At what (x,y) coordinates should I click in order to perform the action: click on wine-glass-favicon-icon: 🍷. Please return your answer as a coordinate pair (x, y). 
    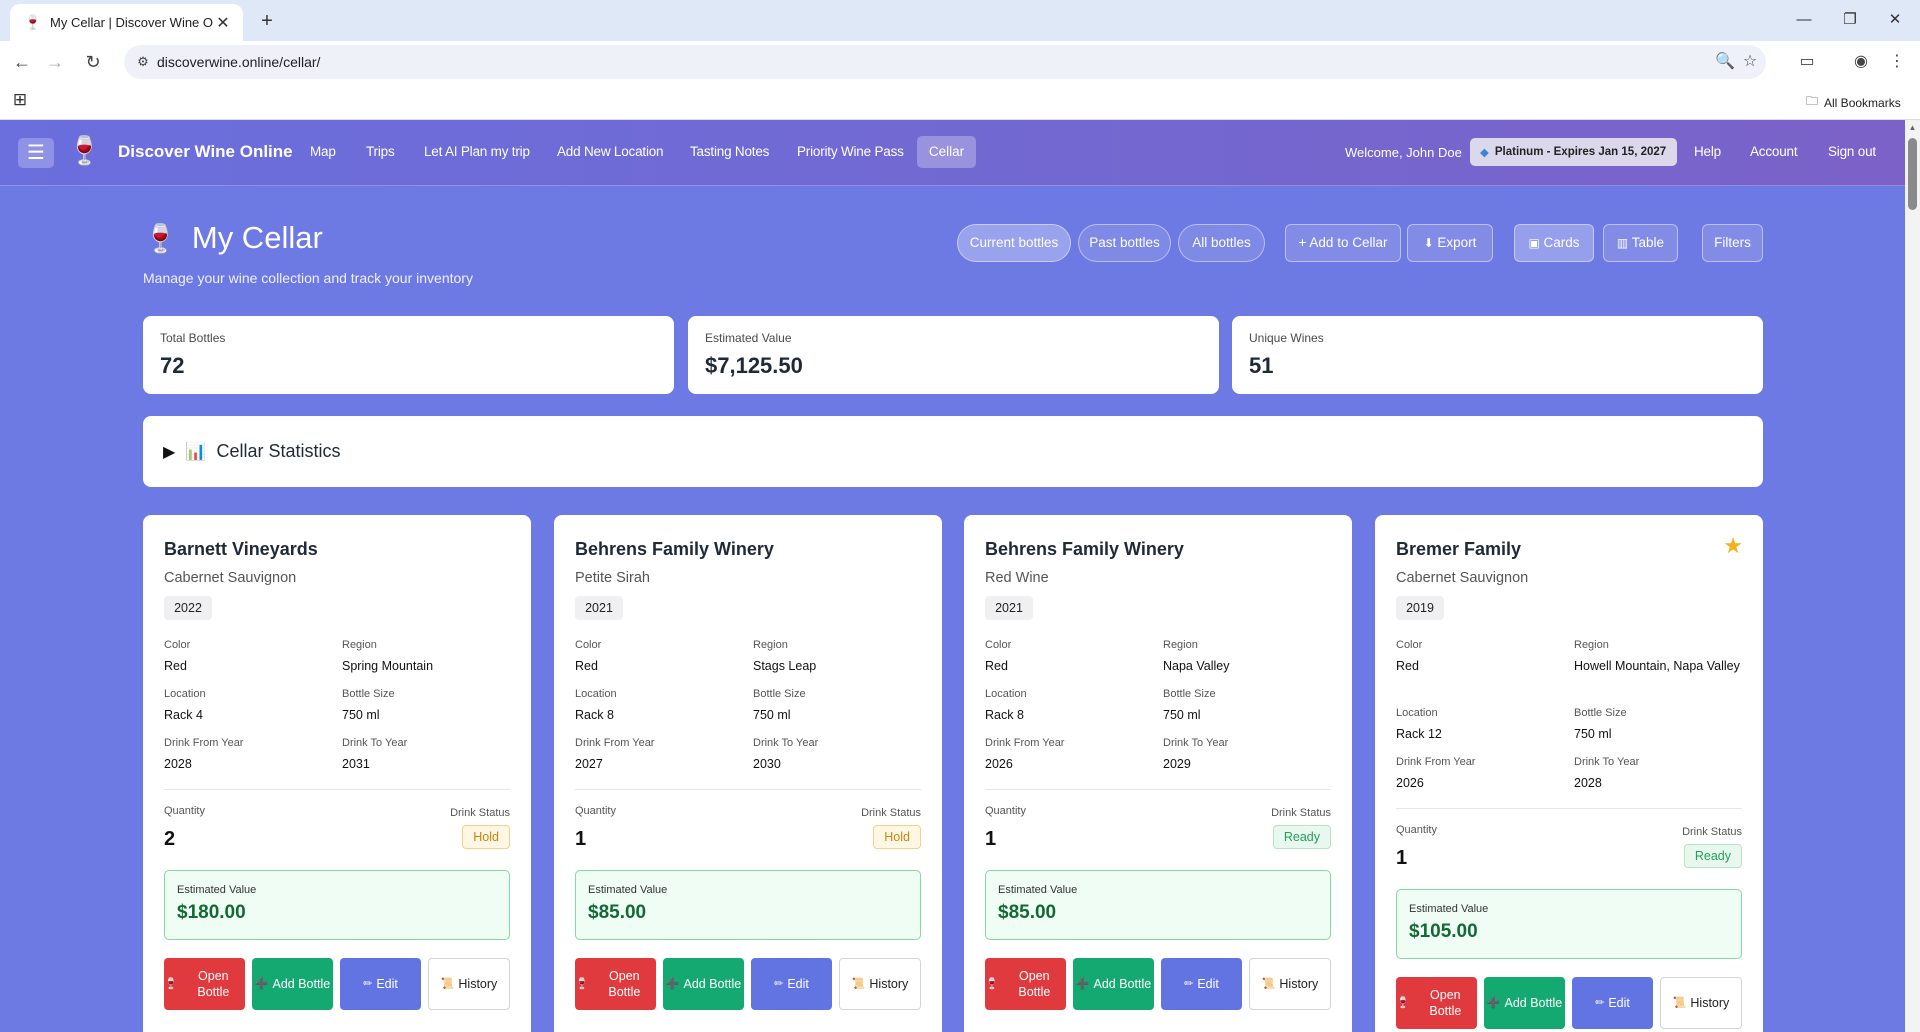
    Looking at the image, I should click on (33, 22).